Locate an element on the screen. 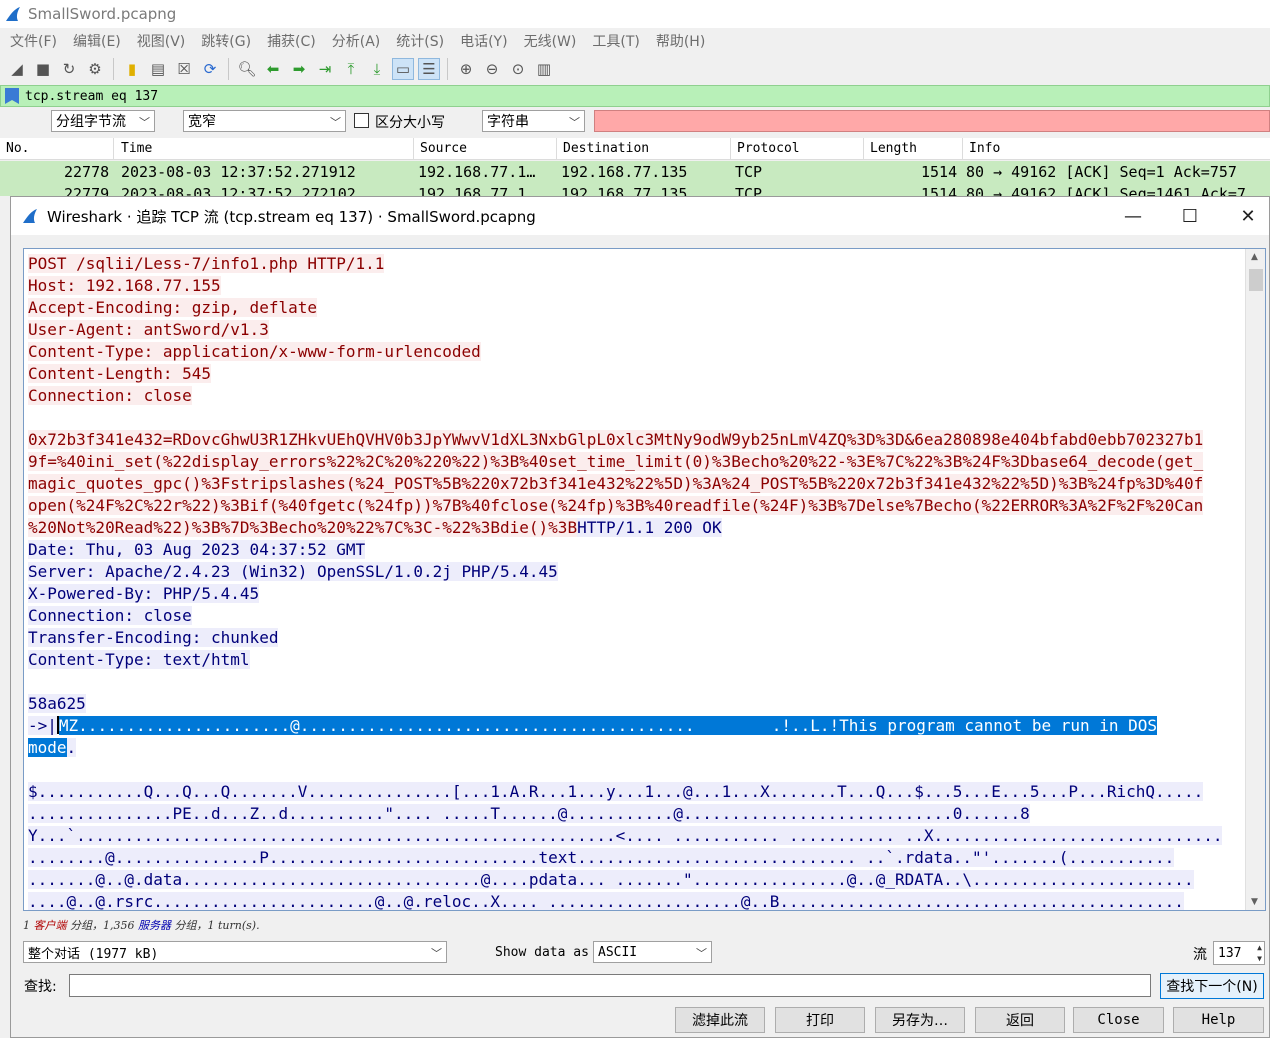 Image resolution: width=1270 pixels, height=1038 pixels. close-button: Close is located at coordinates (1118, 1020).